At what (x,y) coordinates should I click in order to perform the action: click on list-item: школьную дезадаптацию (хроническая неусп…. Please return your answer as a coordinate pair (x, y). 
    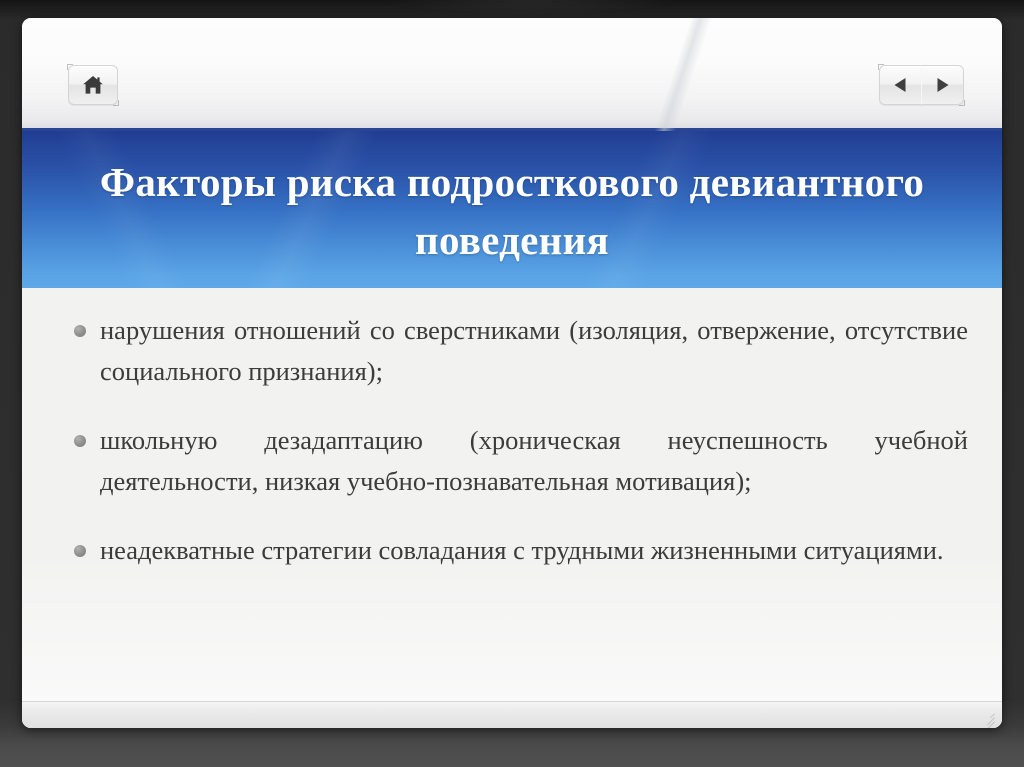
    Looking at the image, I should click on (512, 461).